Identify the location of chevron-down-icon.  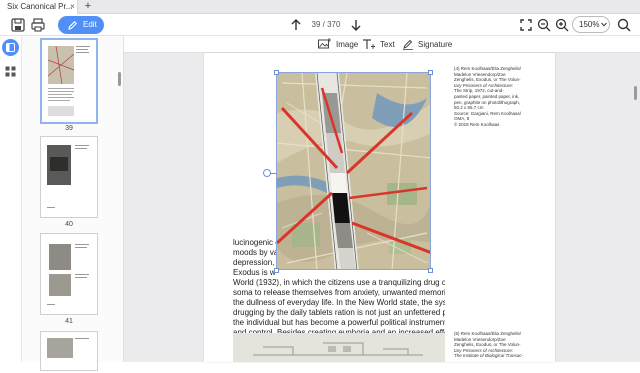
(604, 24).